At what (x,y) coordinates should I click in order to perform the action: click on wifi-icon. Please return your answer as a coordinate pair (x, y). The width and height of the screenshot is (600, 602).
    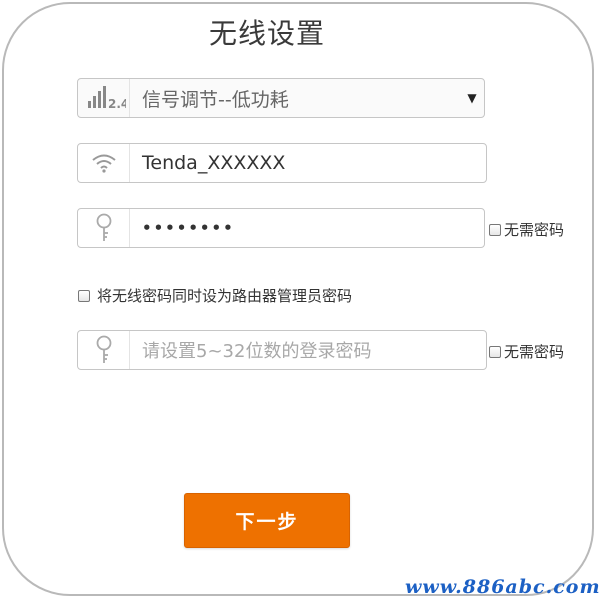
    Looking at the image, I should click on (104, 163).